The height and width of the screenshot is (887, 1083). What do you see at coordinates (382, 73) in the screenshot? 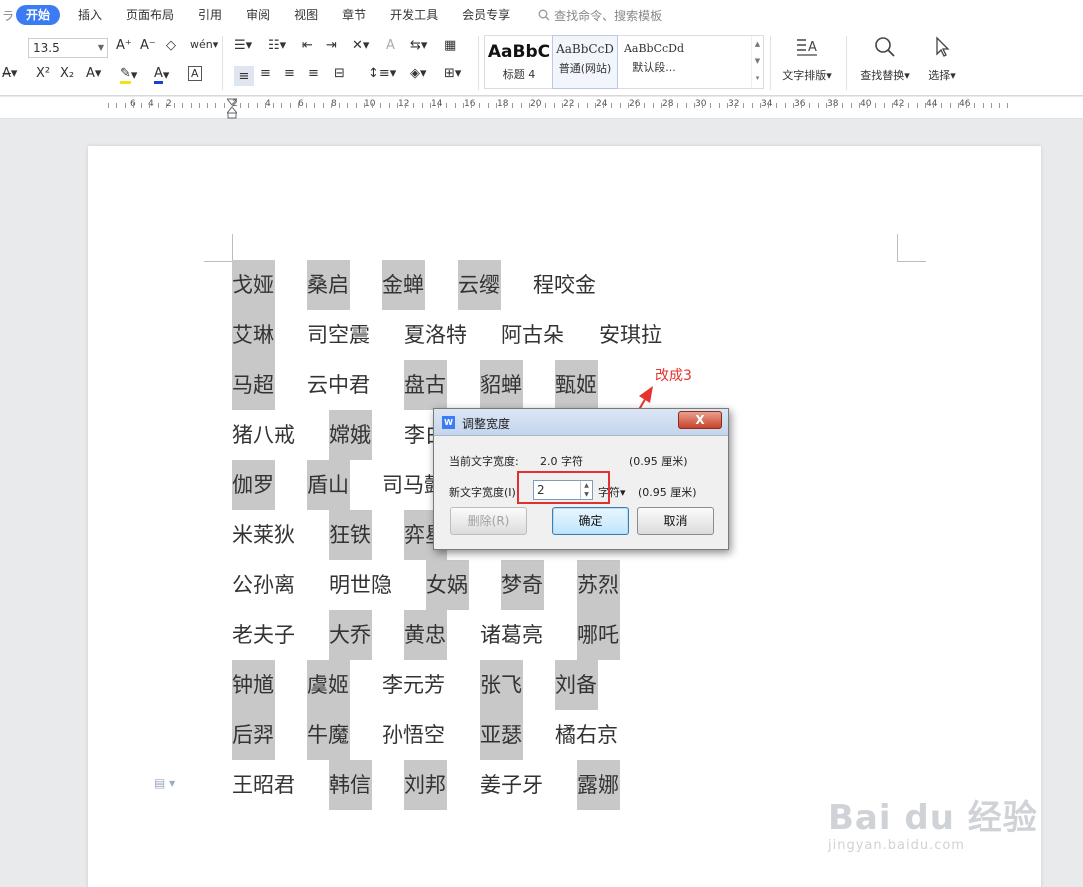
I see `line-spacing-icon: ↕≡▾` at bounding box center [382, 73].